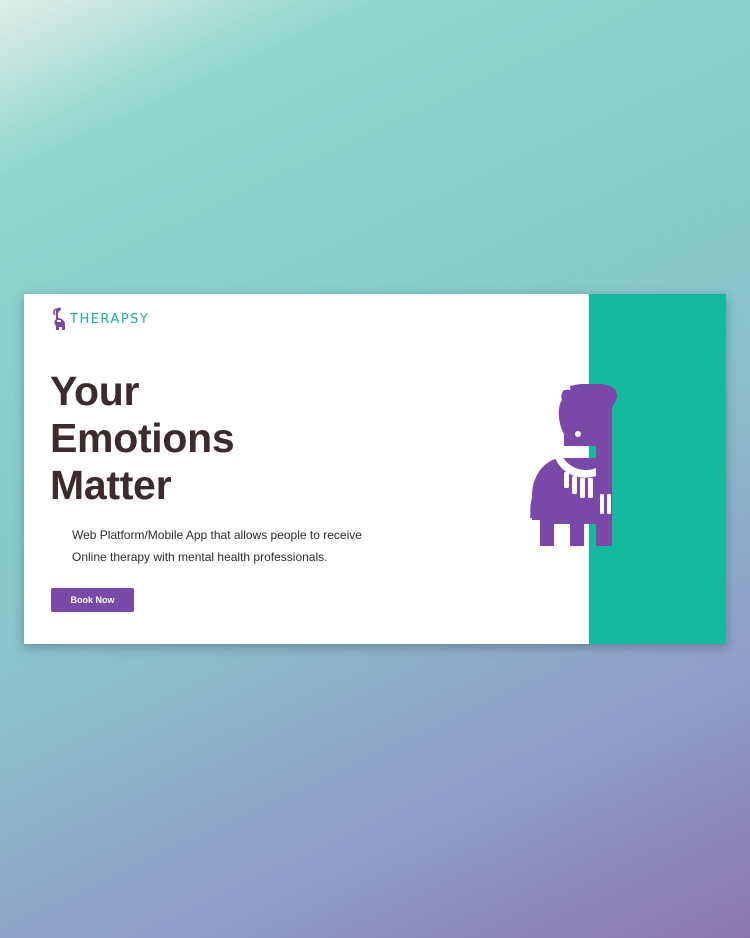 Image resolution: width=750 pixels, height=938 pixels. Describe the element at coordinates (110, 319) in the screenshot. I see `brand-name: THERAPSY` at that location.